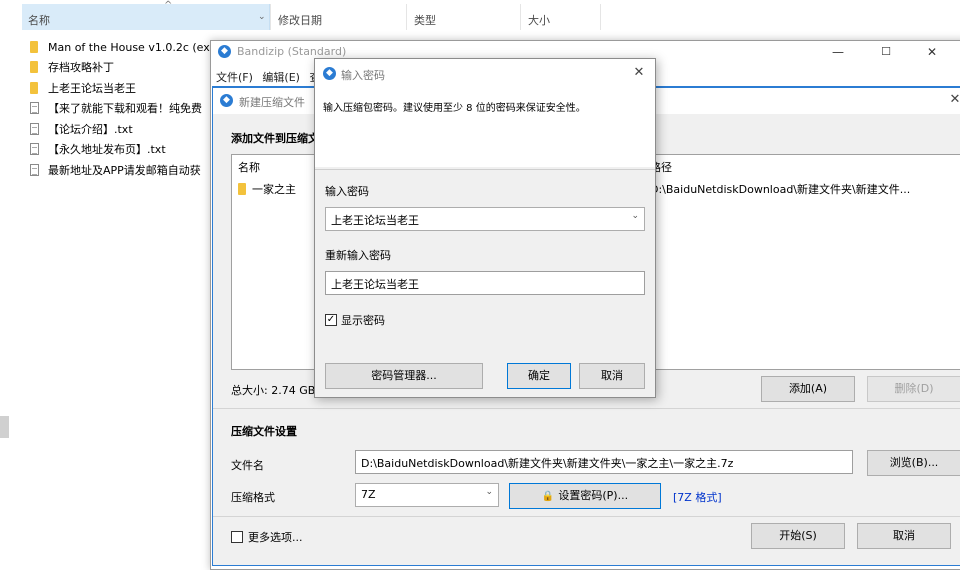  Describe the element at coordinates (375, 220) in the screenshot. I see `enter-password-value: 上老王论坛当老王` at that location.